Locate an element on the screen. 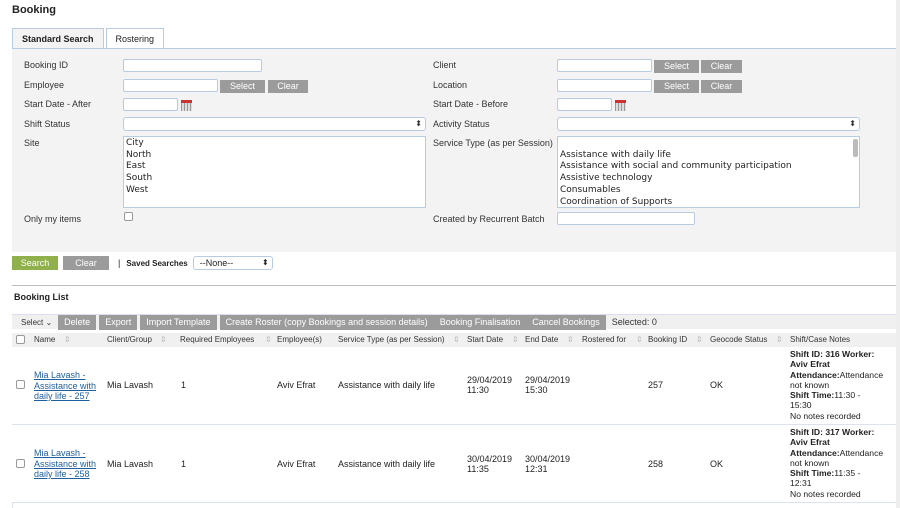 Image resolution: width=900 pixels, height=508 pixels. tab-rostering: Rostering is located at coordinates (135, 38).